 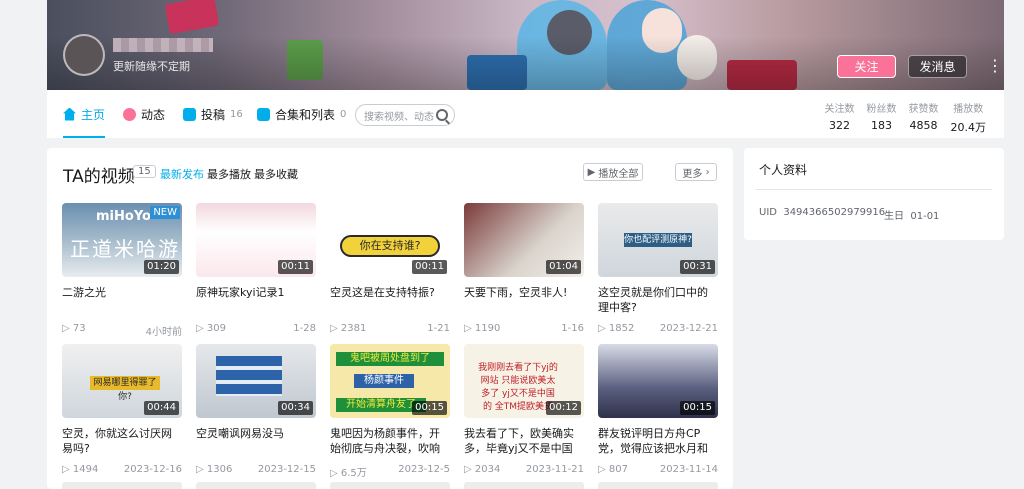 What do you see at coordinates (881, 109) in the screenshot?
I see `stat-label: 粉丝数` at bounding box center [881, 109].